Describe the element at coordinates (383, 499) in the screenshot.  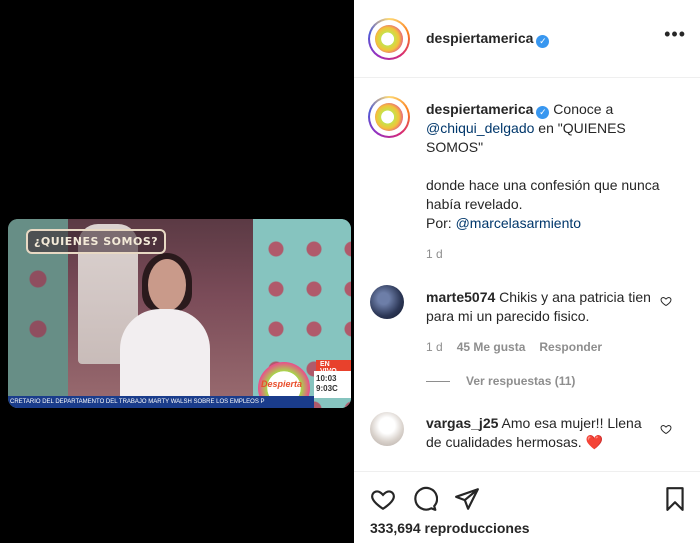
I see `like-heart-icon` at that location.